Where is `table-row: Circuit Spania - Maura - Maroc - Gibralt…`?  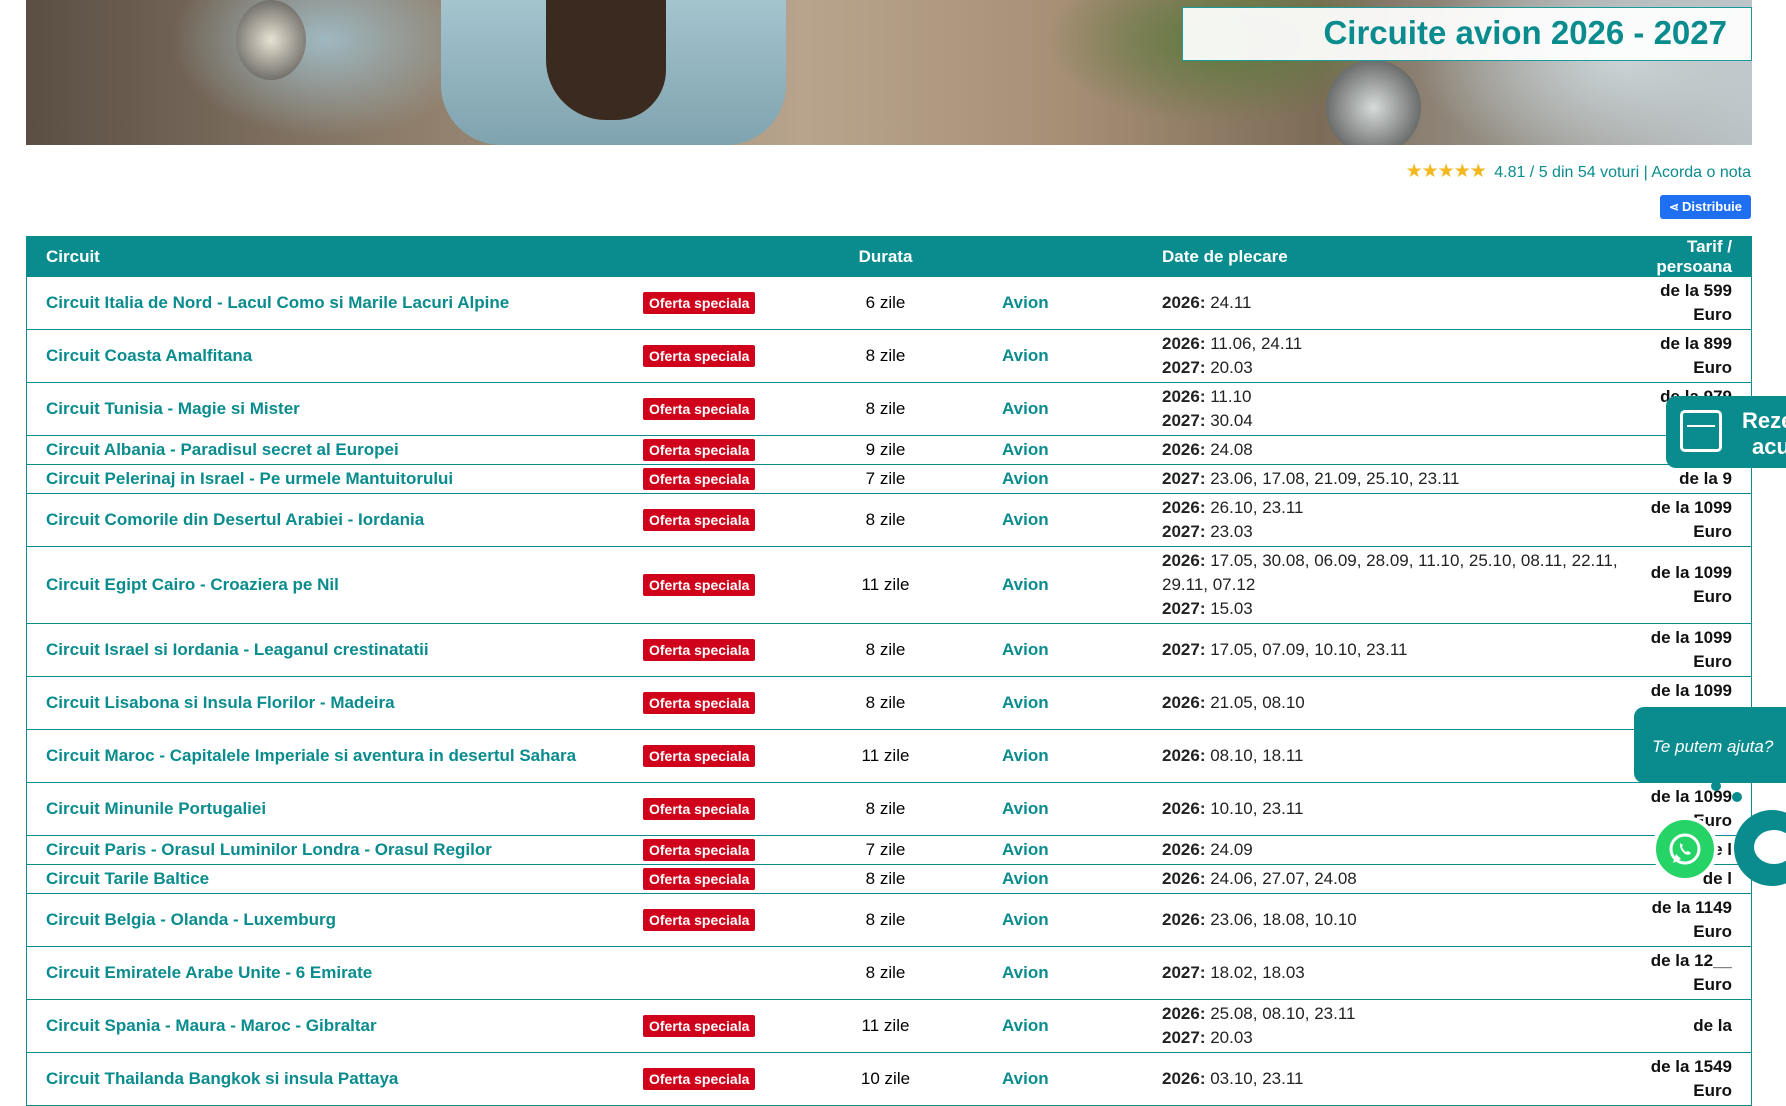 table-row: Circuit Spania - Maura - Maroc - Gibralt… is located at coordinates (889, 1026).